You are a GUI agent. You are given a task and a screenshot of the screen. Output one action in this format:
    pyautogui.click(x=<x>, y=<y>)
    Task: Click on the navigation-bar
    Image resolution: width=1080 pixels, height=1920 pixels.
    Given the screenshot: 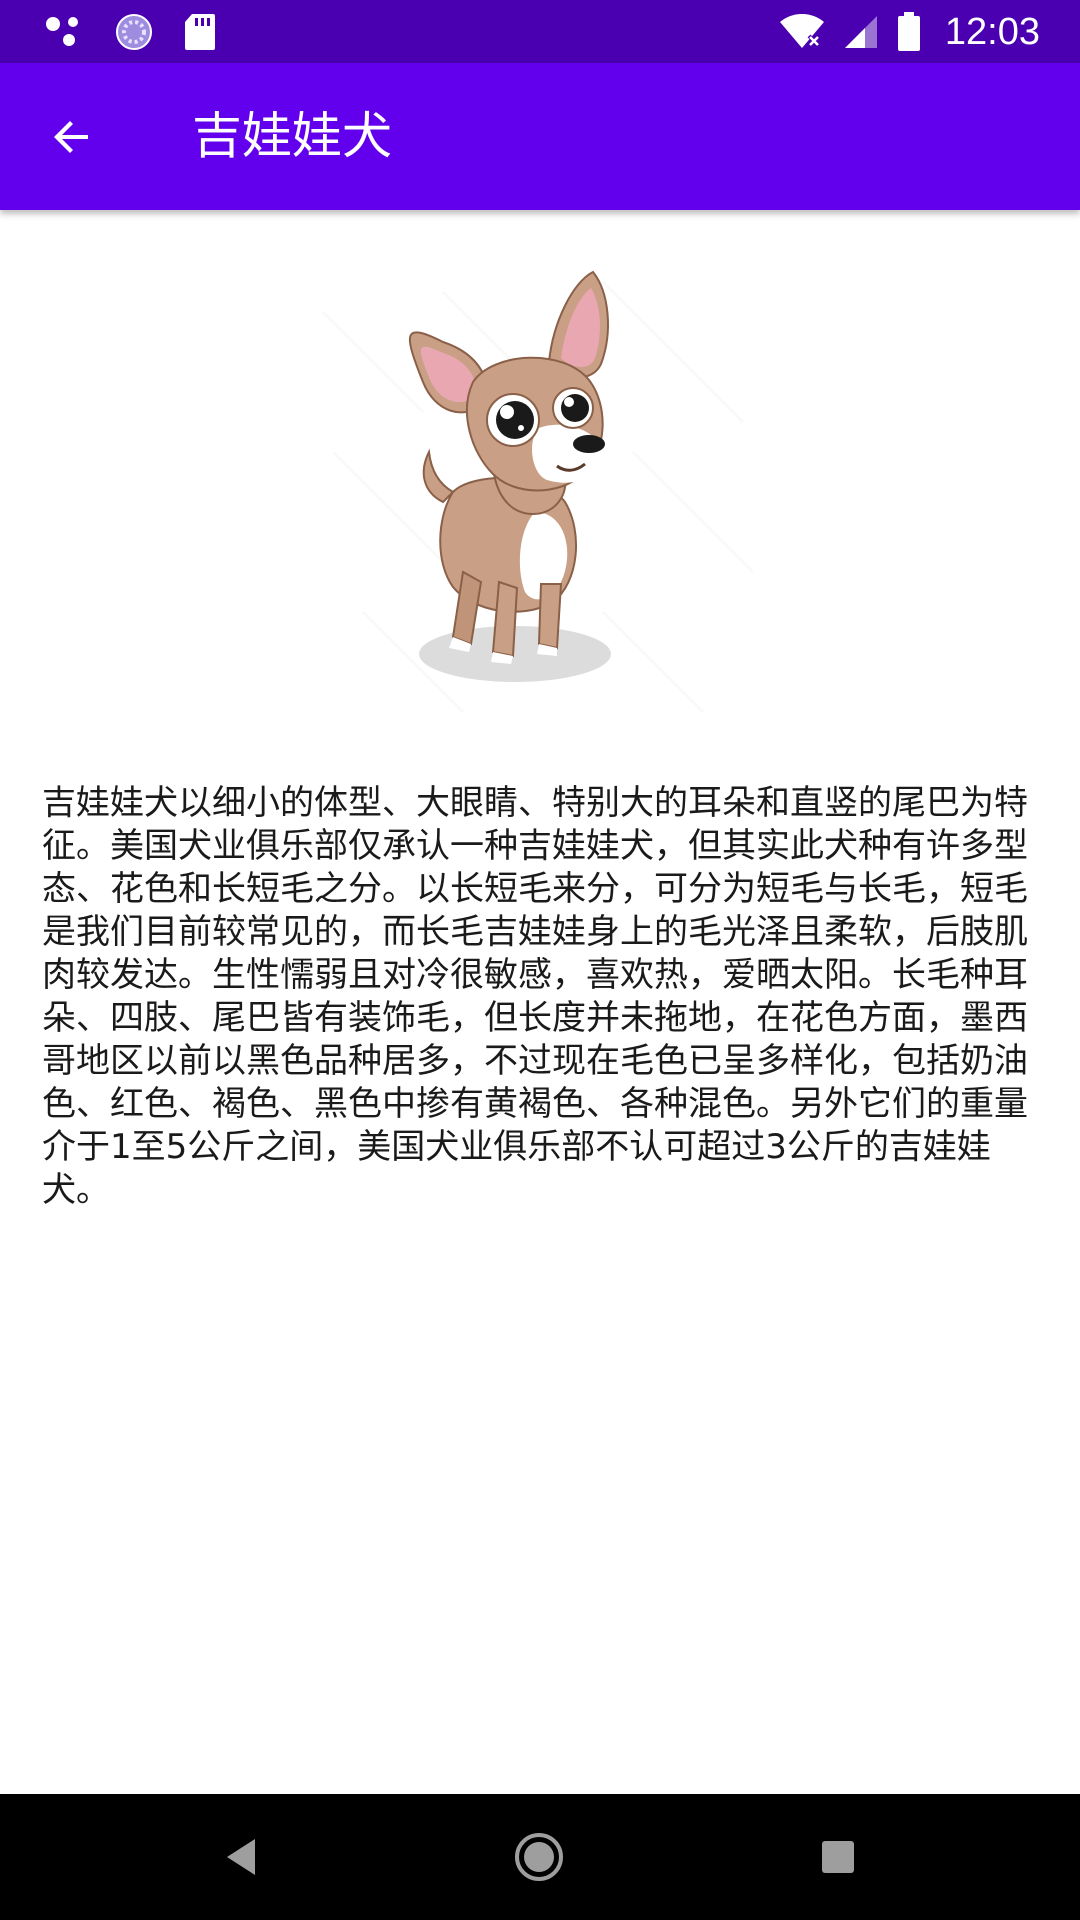 What is the action you would take?
    pyautogui.click(x=540, y=1857)
    